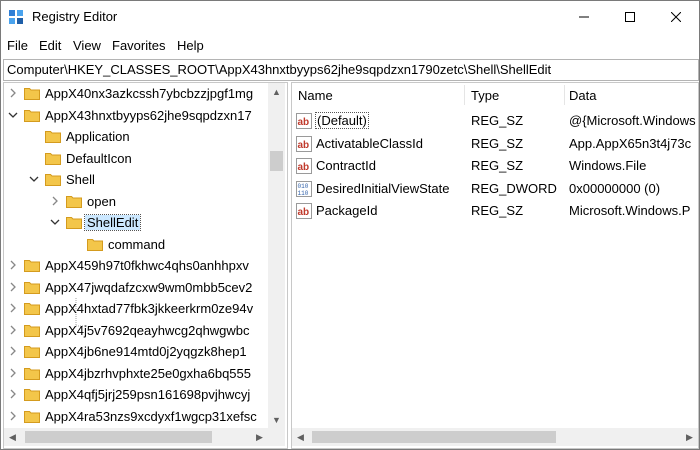  I want to click on value-data: App.AppX65n3t4j73c, so click(630, 143).